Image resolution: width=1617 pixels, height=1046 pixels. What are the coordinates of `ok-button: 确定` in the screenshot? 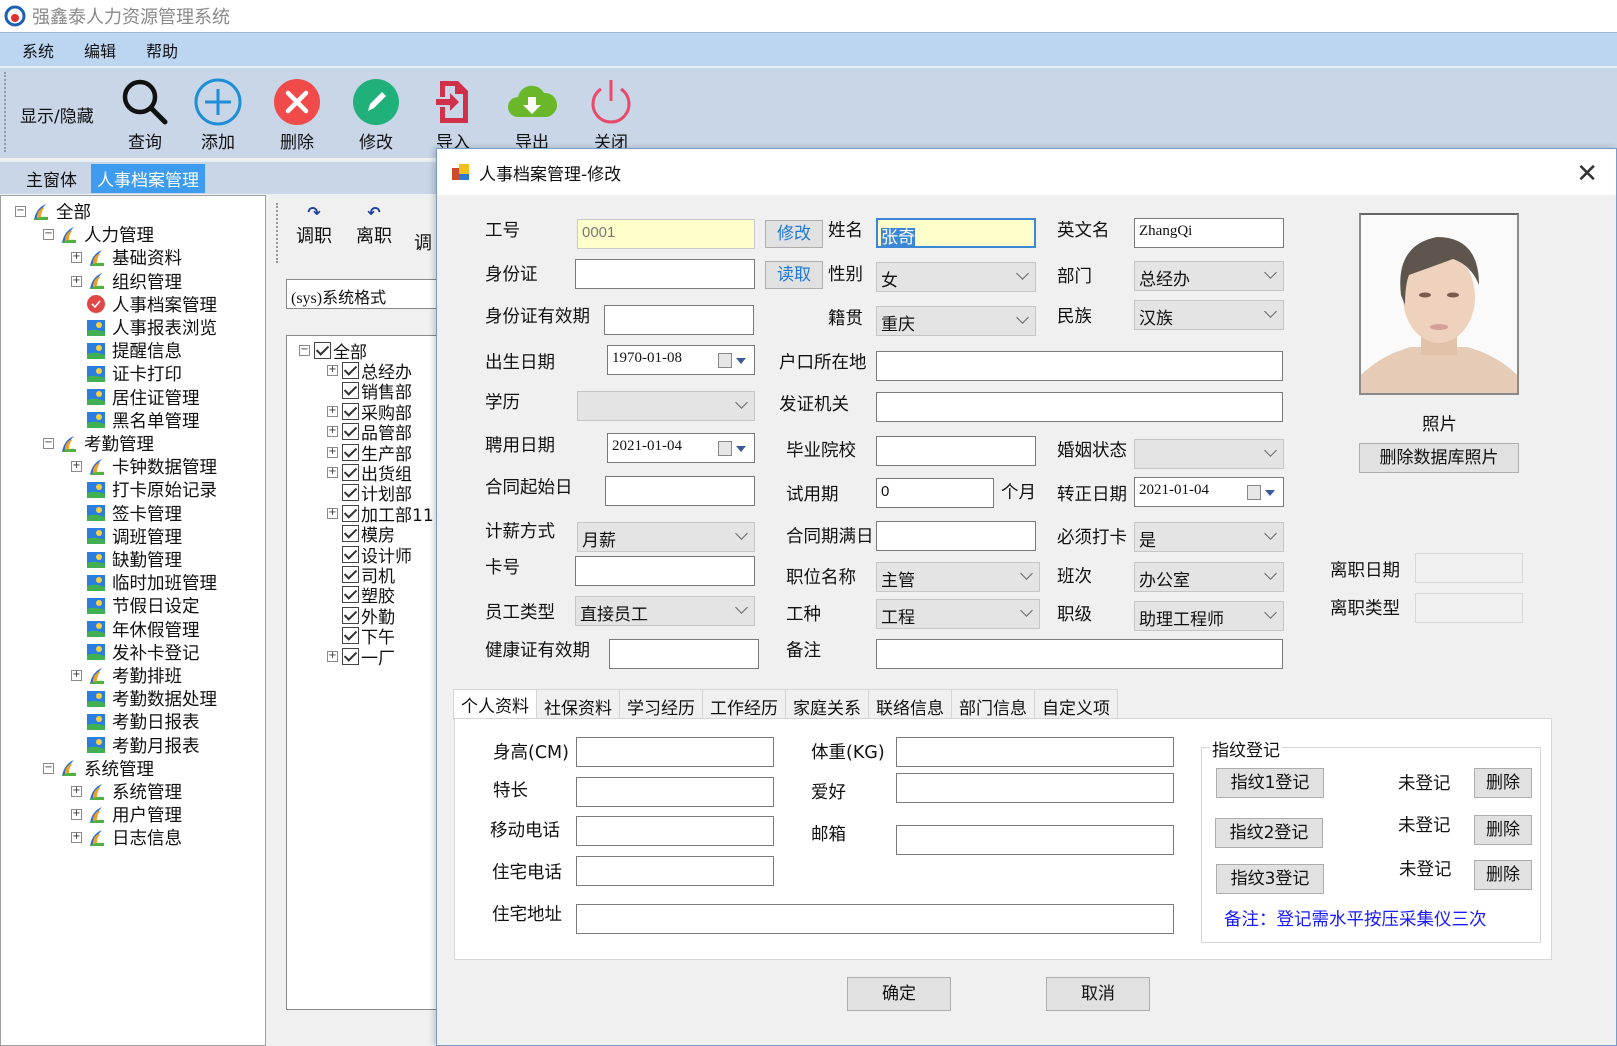 It's located at (899, 994).